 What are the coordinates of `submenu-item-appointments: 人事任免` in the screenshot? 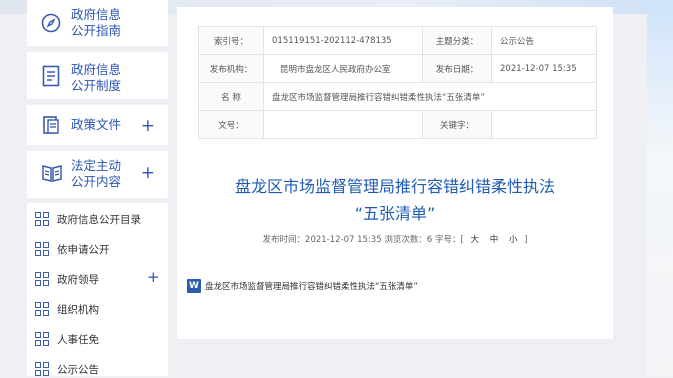 It's located at (67, 339).